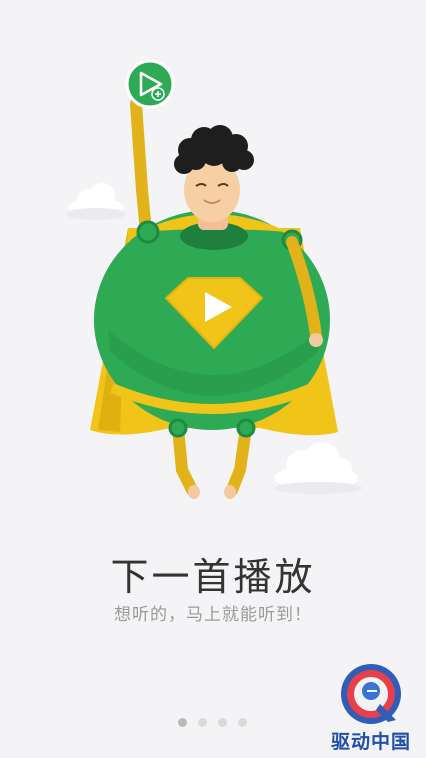 The width and height of the screenshot is (426, 758). Describe the element at coordinates (141, 168) in the screenshot. I see `raised-arm` at that location.